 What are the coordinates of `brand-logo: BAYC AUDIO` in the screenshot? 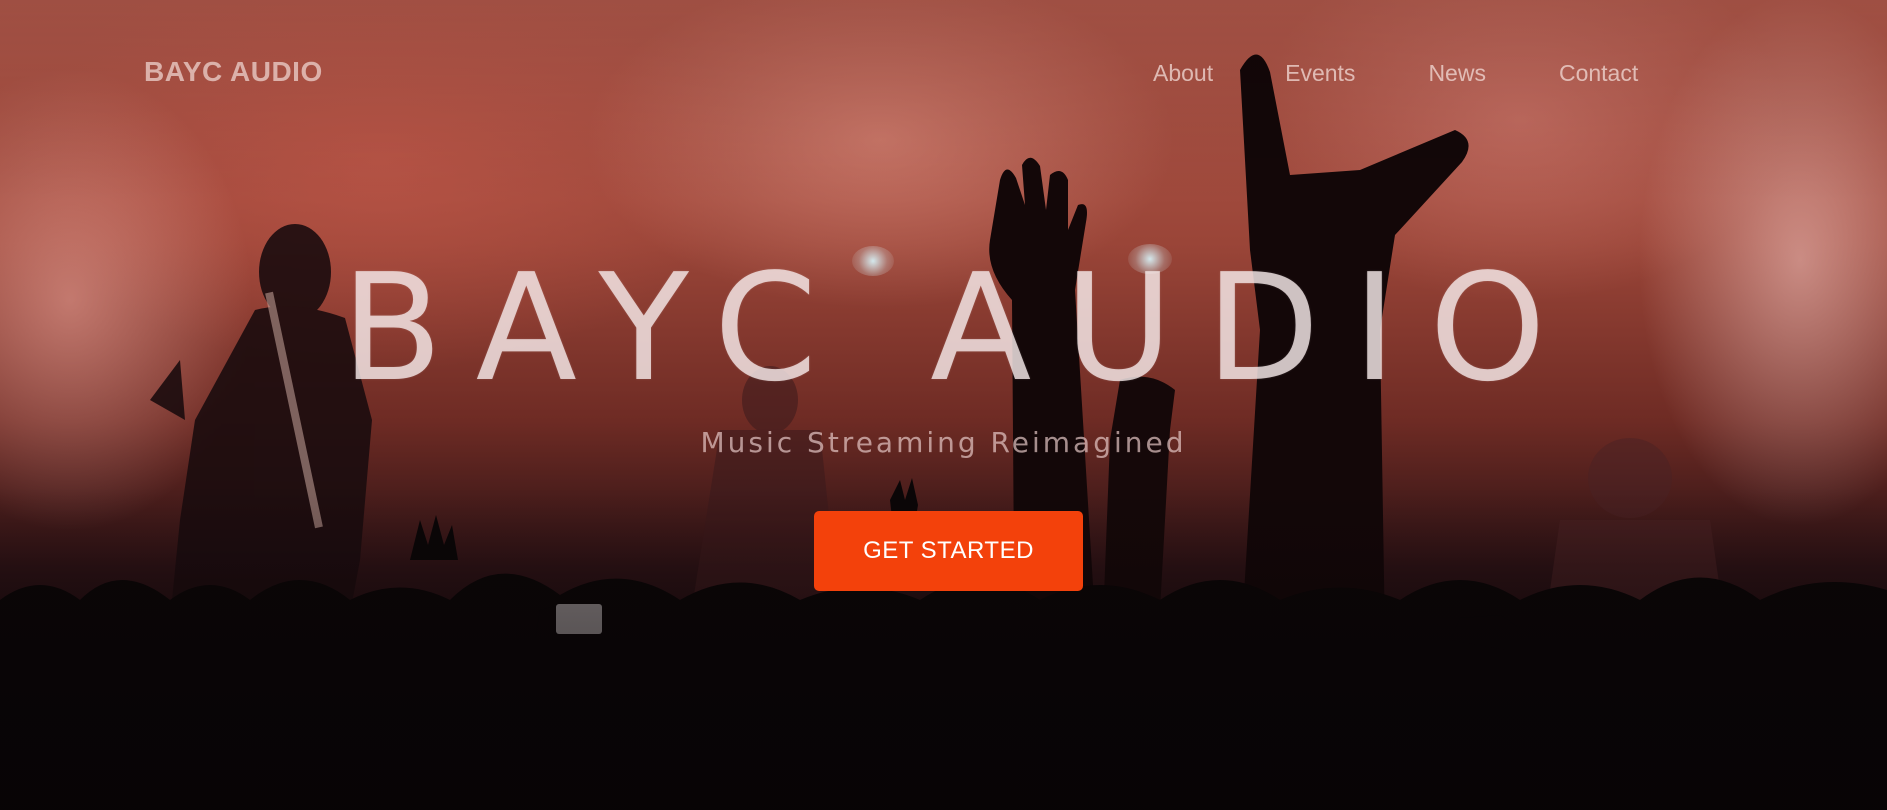 It's located at (233, 72).